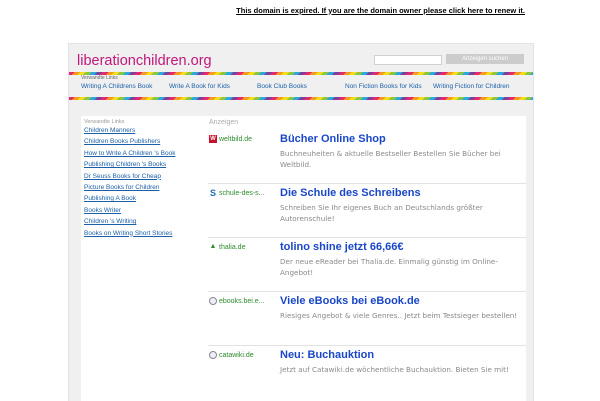  I want to click on schule-favicon-icon: S, so click(212, 193).